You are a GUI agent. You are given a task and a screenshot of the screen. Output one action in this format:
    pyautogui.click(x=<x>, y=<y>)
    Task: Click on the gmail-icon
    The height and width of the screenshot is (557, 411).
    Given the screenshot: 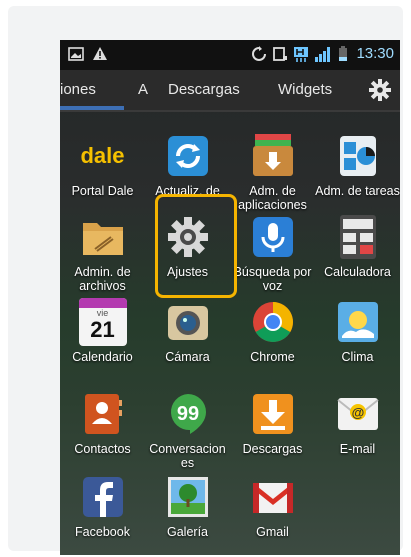 What is the action you would take?
    pyautogui.click(x=273, y=497)
    